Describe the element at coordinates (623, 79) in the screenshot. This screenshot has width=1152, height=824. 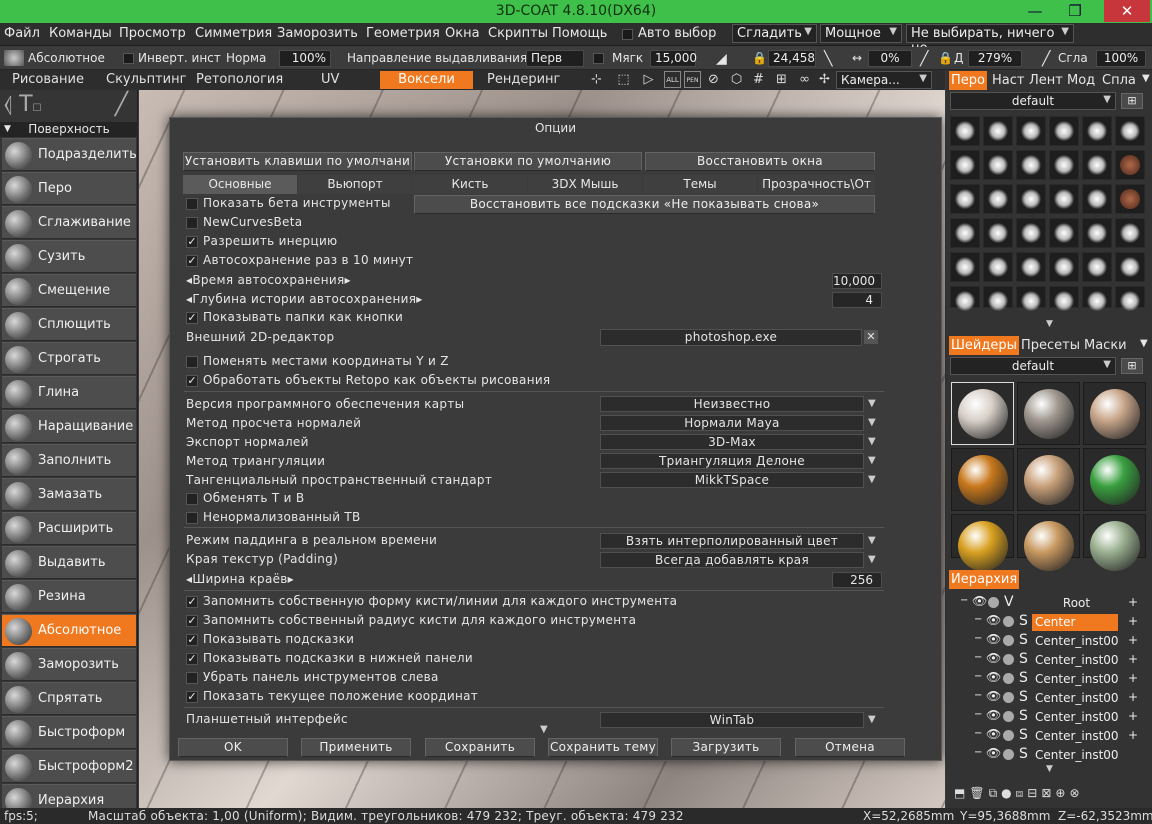
I see `move-icon: ⬚` at that location.